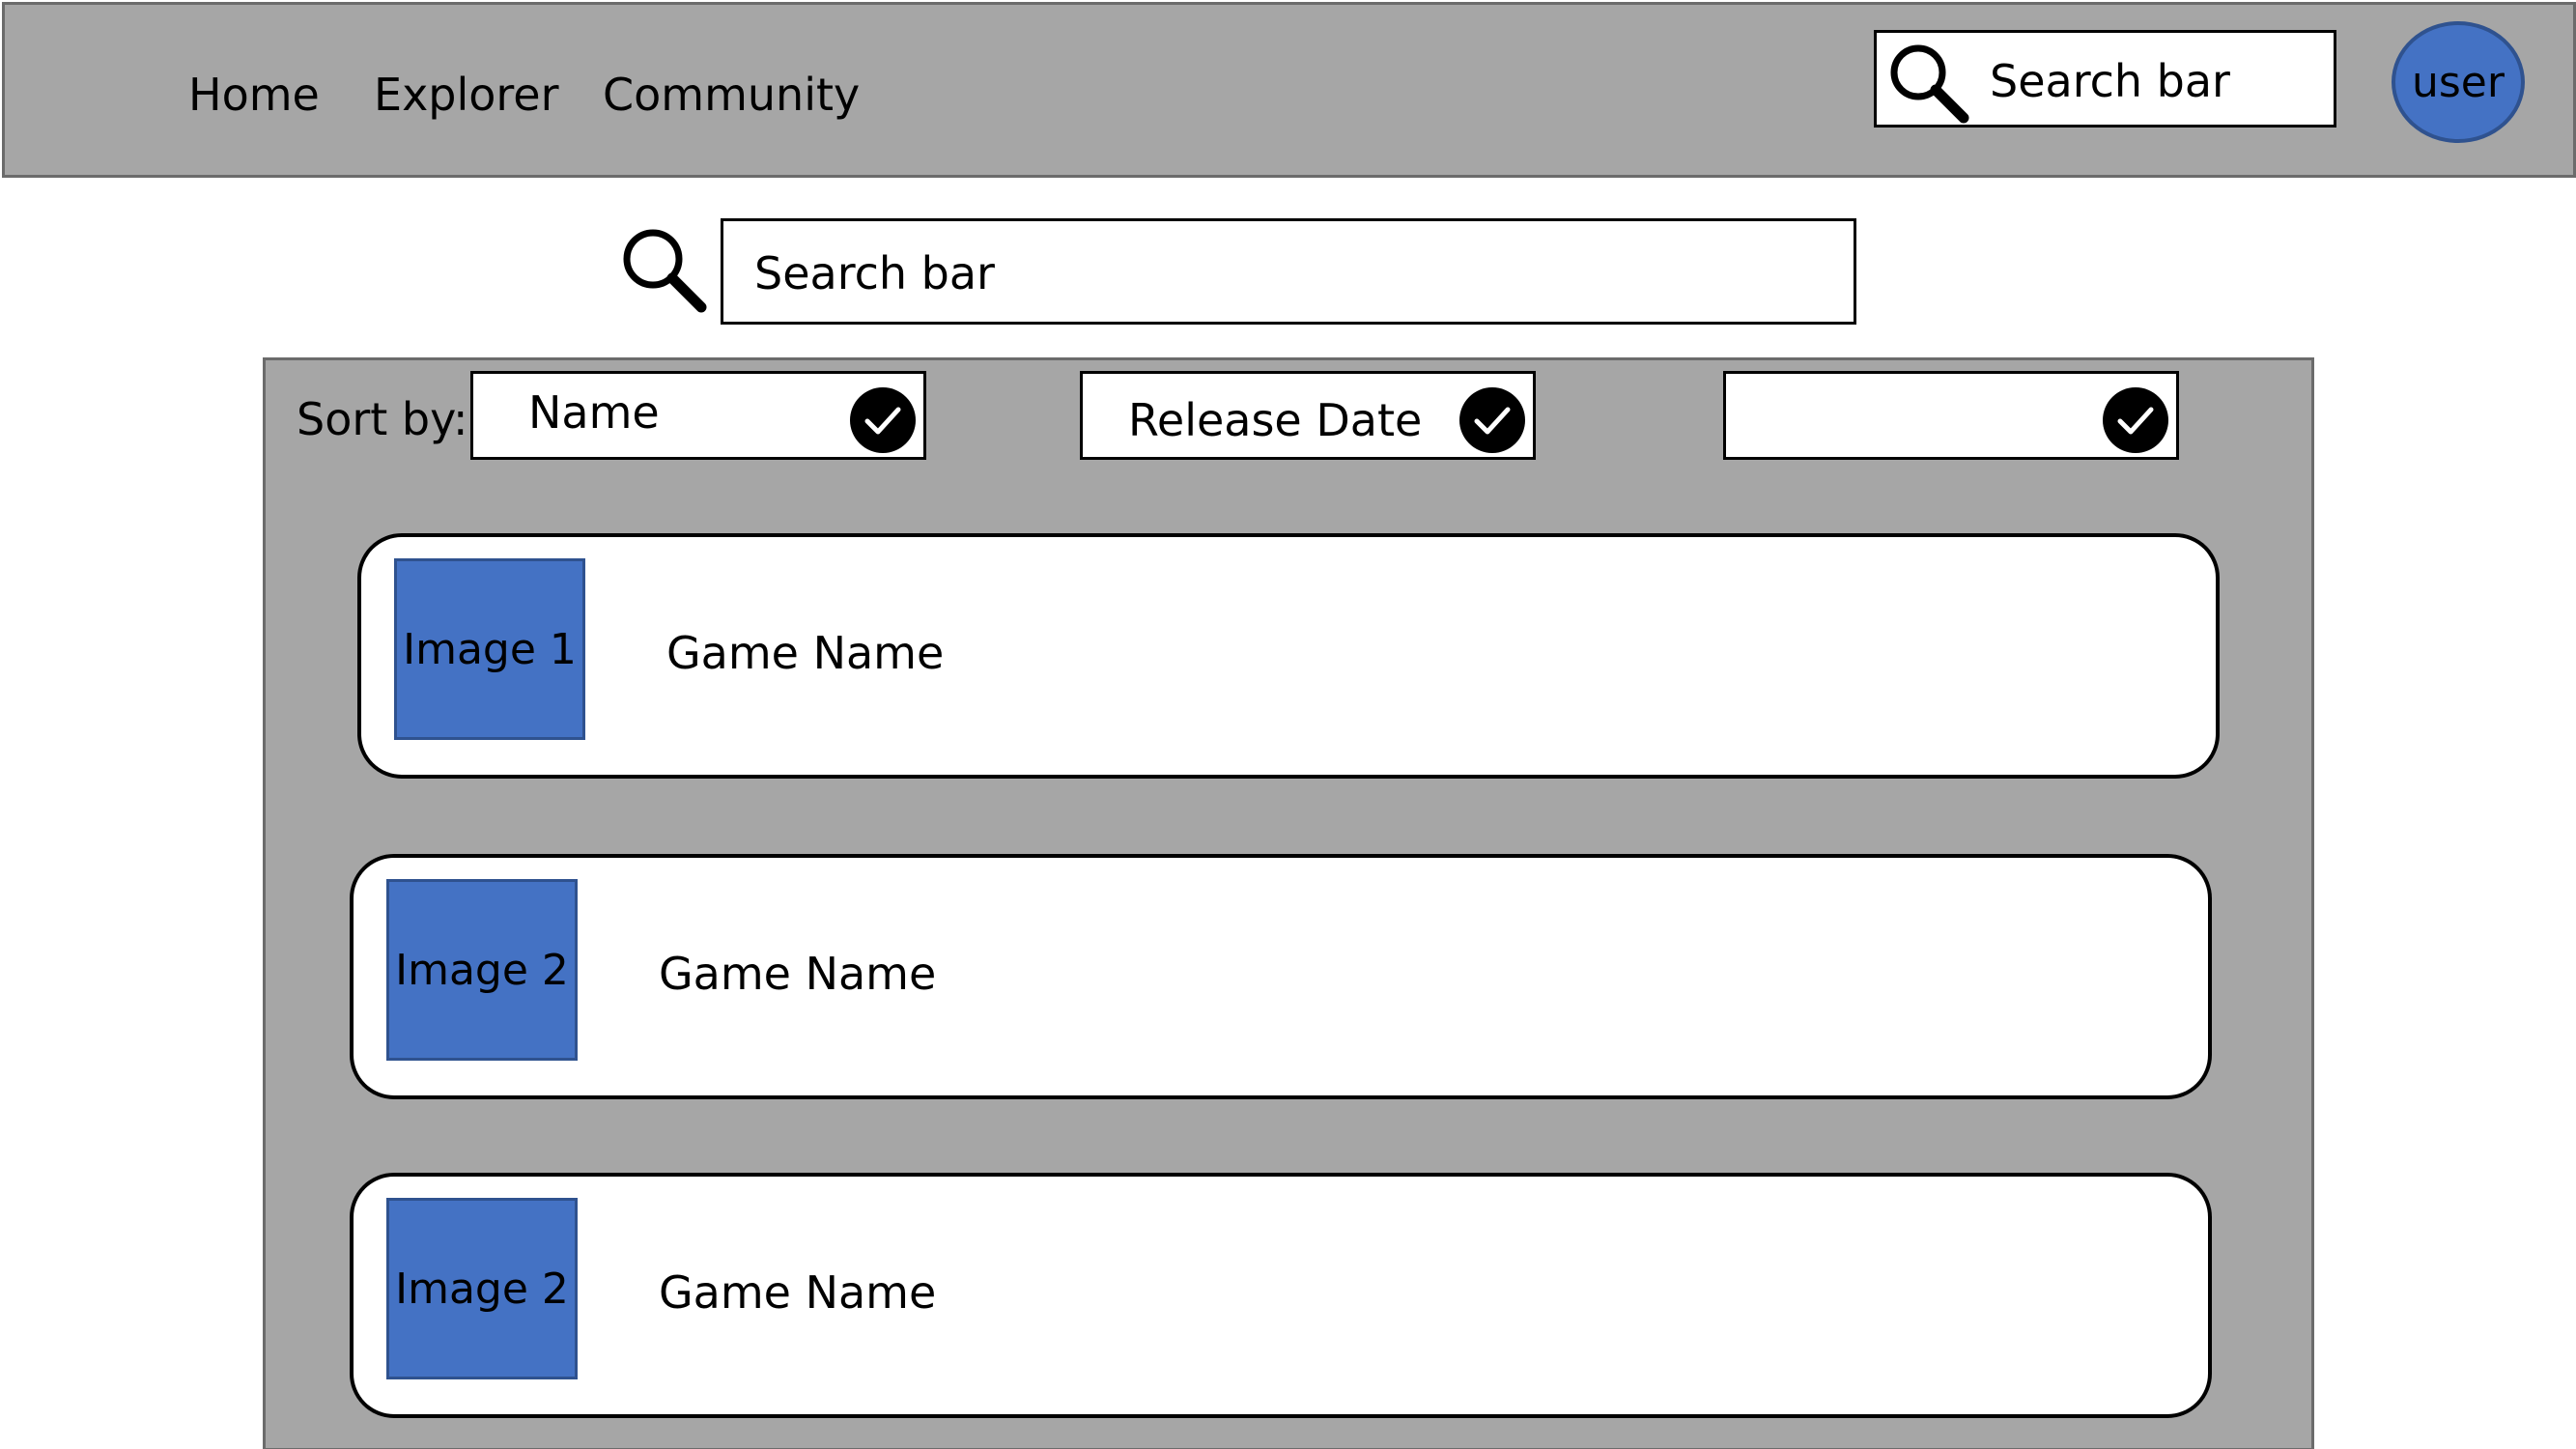 This screenshot has height=1449, width=2576. I want to click on main-search-placeholder: Search bar, so click(874, 273).